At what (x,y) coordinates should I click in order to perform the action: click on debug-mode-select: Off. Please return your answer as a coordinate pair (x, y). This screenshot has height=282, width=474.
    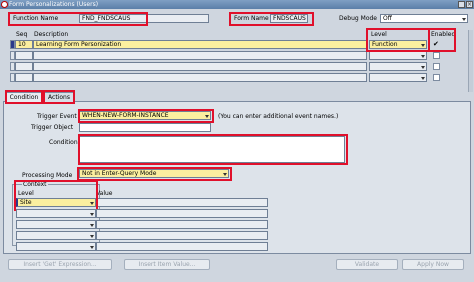
    Looking at the image, I should click on (424, 18).